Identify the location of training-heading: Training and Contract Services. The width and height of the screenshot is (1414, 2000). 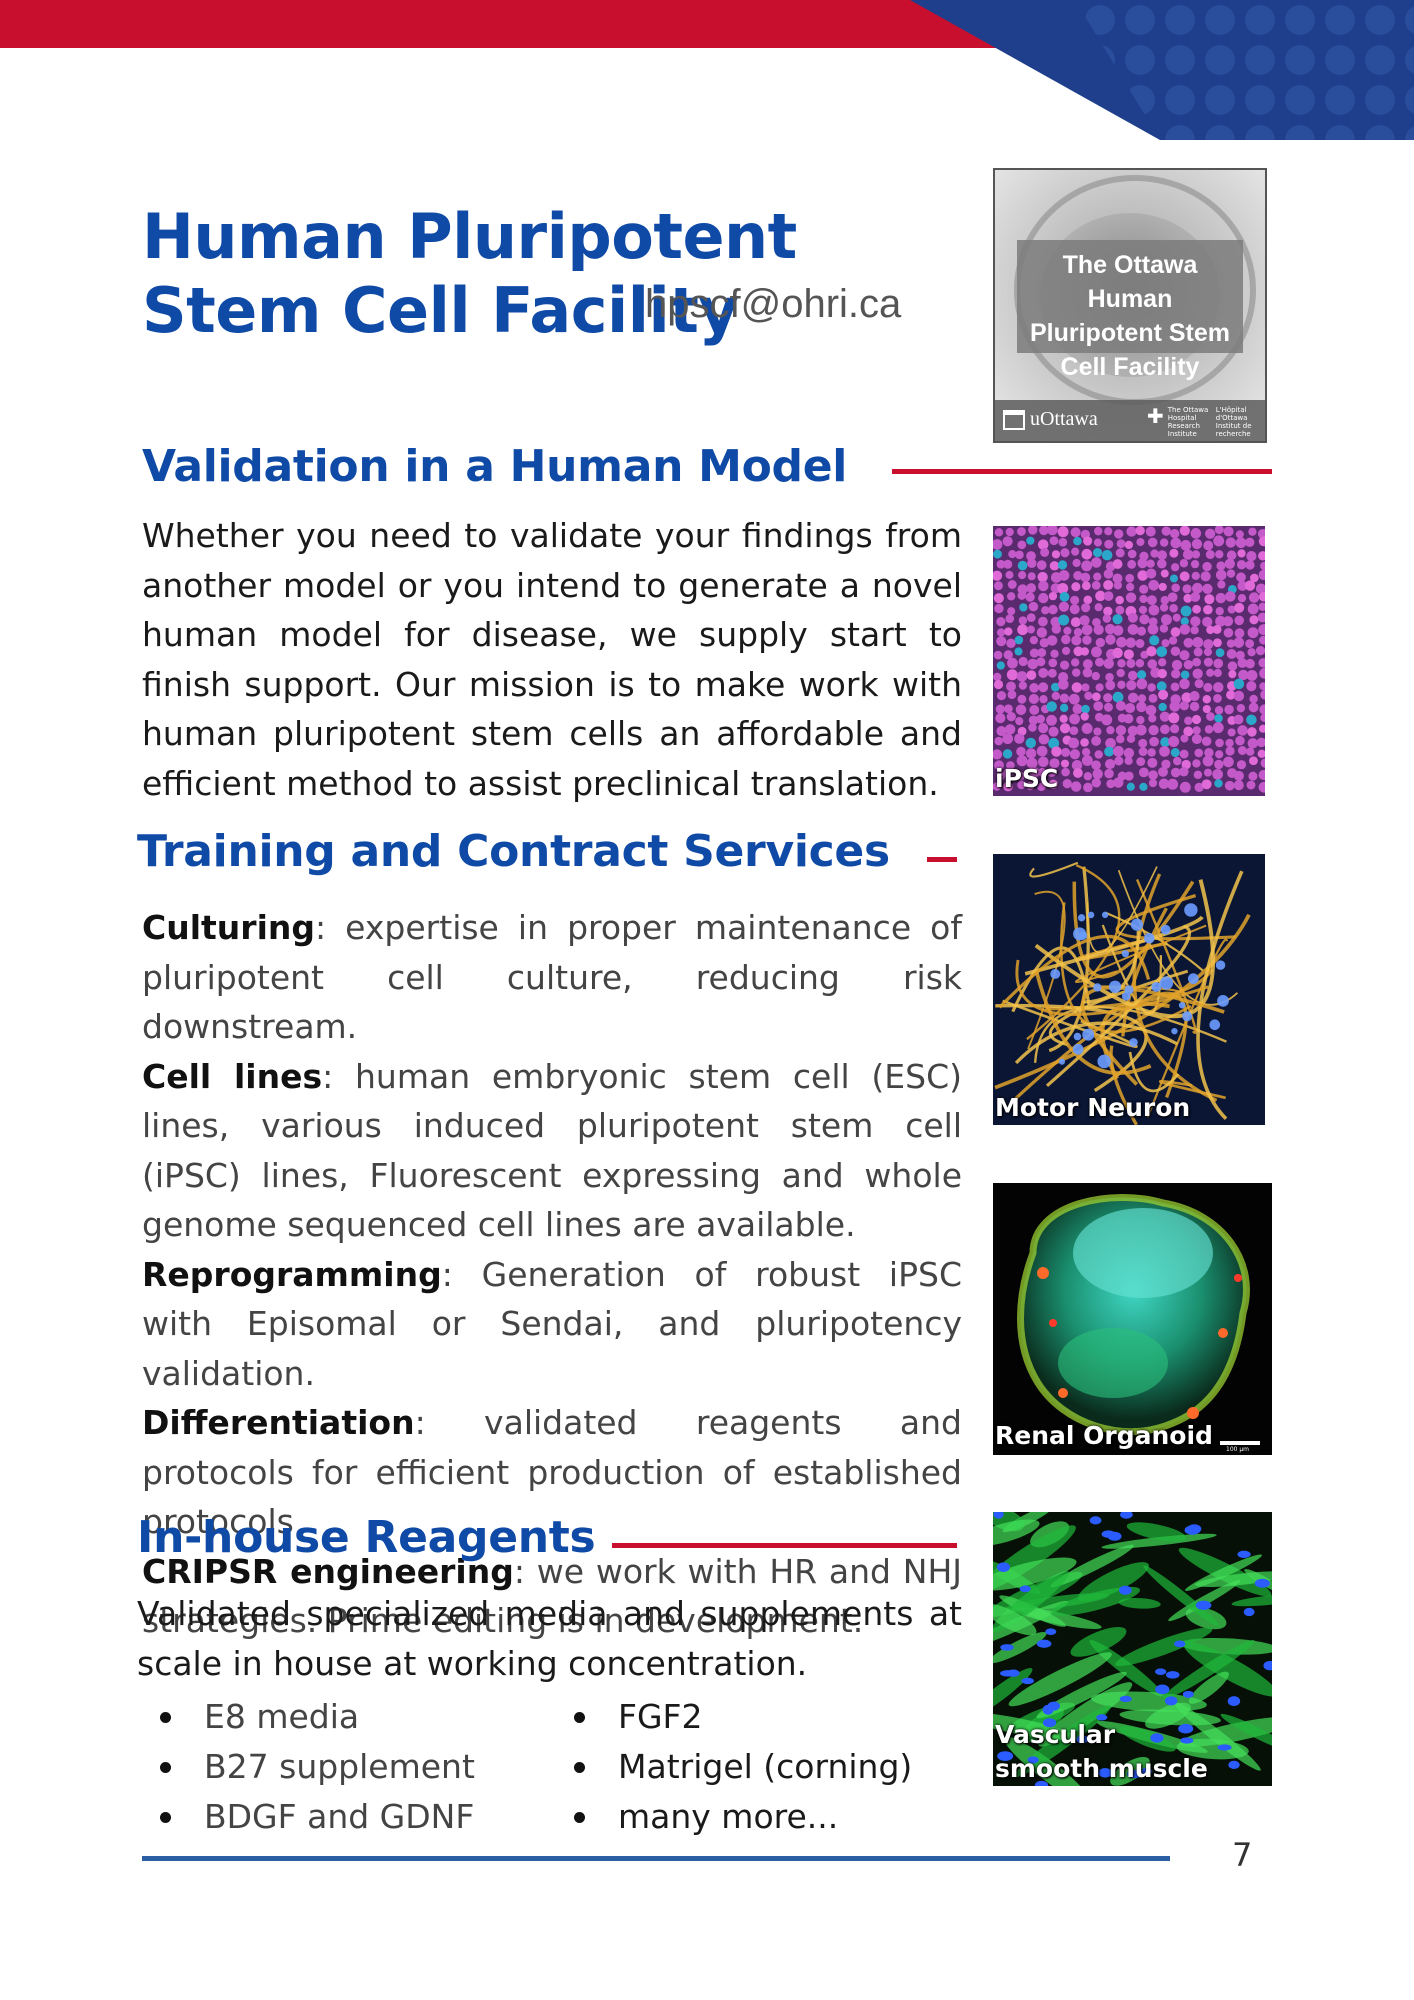
(513, 851).